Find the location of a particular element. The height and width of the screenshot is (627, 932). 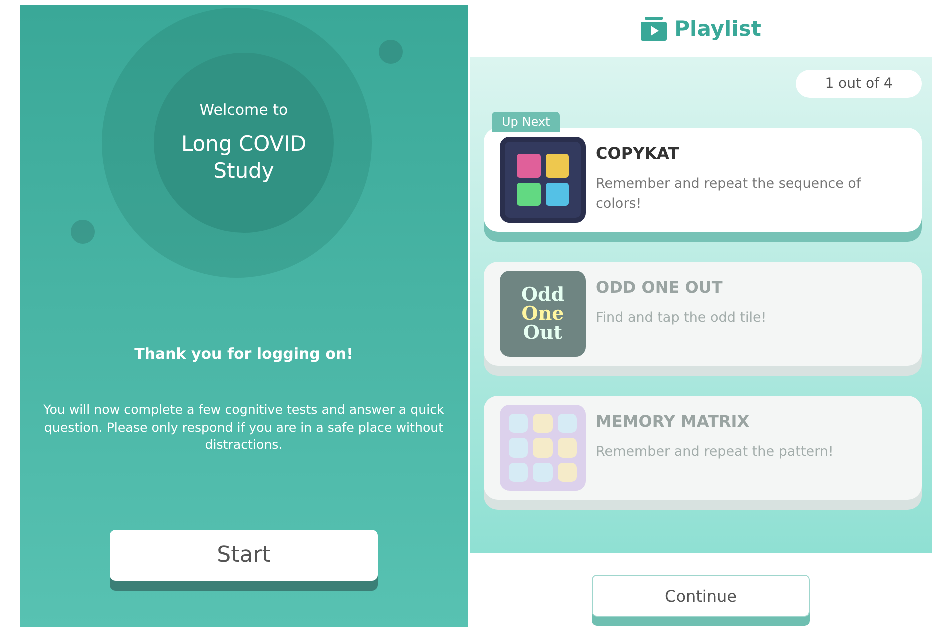

color-grid-icon is located at coordinates (543, 180).